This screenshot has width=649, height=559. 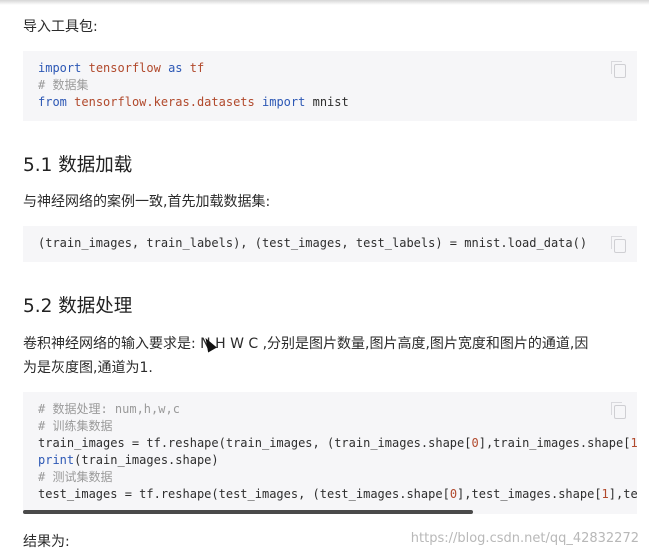 What do you see at coordinates (164, 102) in the screenshot?
I see `code-module: tensorflow.keras.datasets` at bounding box center [164, 102].